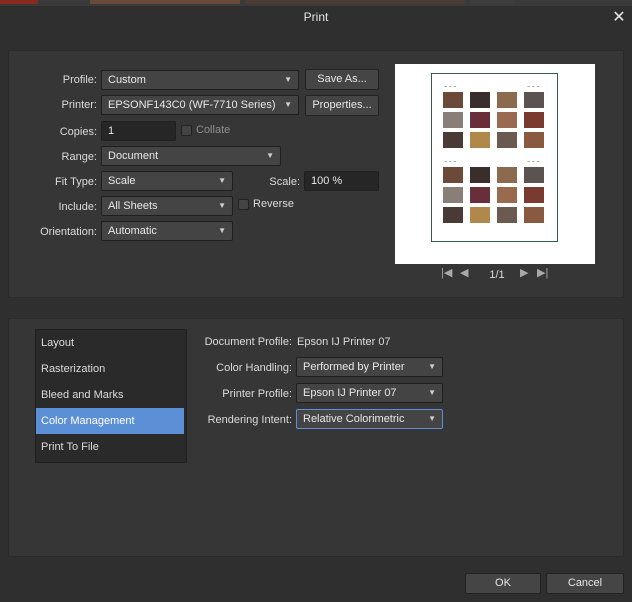 This screenshot has height=602, width=632. Describe the element at coordinates (354, 419) in the screenshot. I see `rendering-intent-value: Relative Colorimetric` at that location.